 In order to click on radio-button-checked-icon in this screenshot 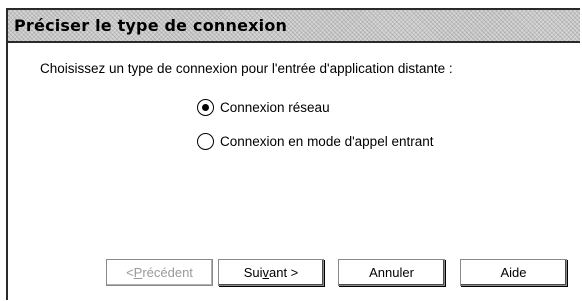, I will do `click(205, 107)`.